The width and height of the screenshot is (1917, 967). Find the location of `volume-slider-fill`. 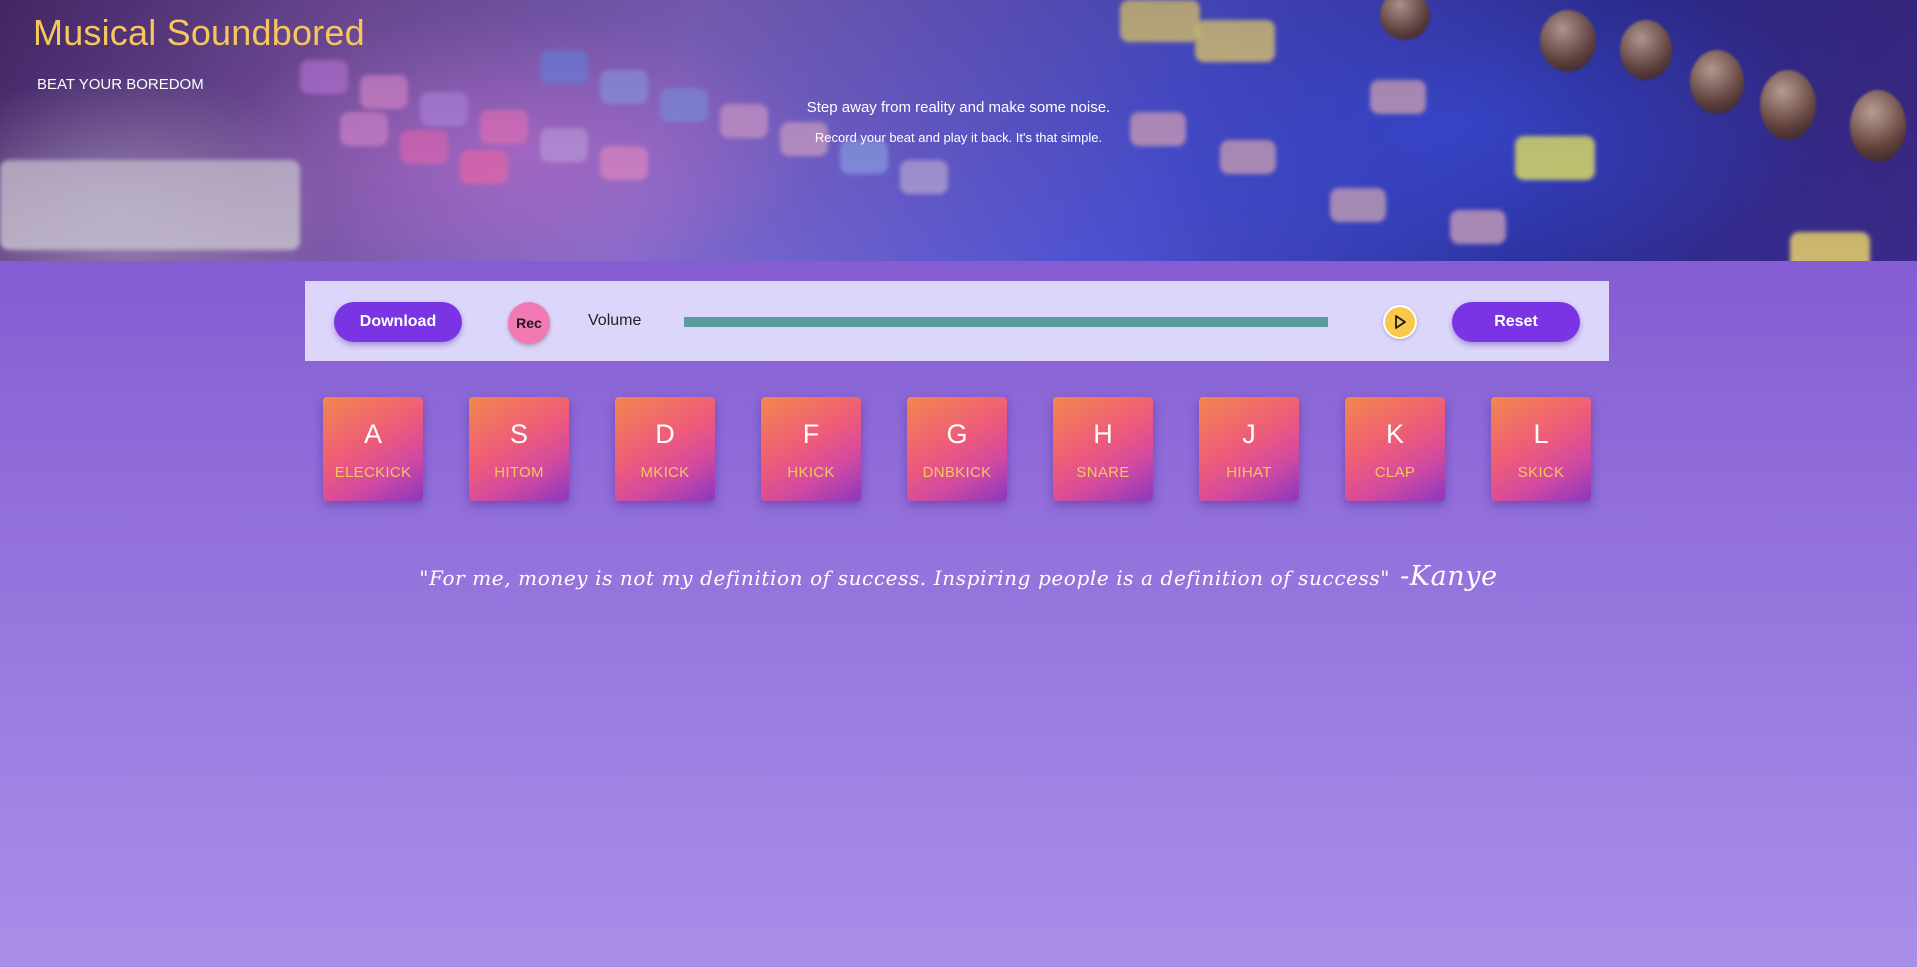

volume-slider-fill is located at coordinates (1006, 322).